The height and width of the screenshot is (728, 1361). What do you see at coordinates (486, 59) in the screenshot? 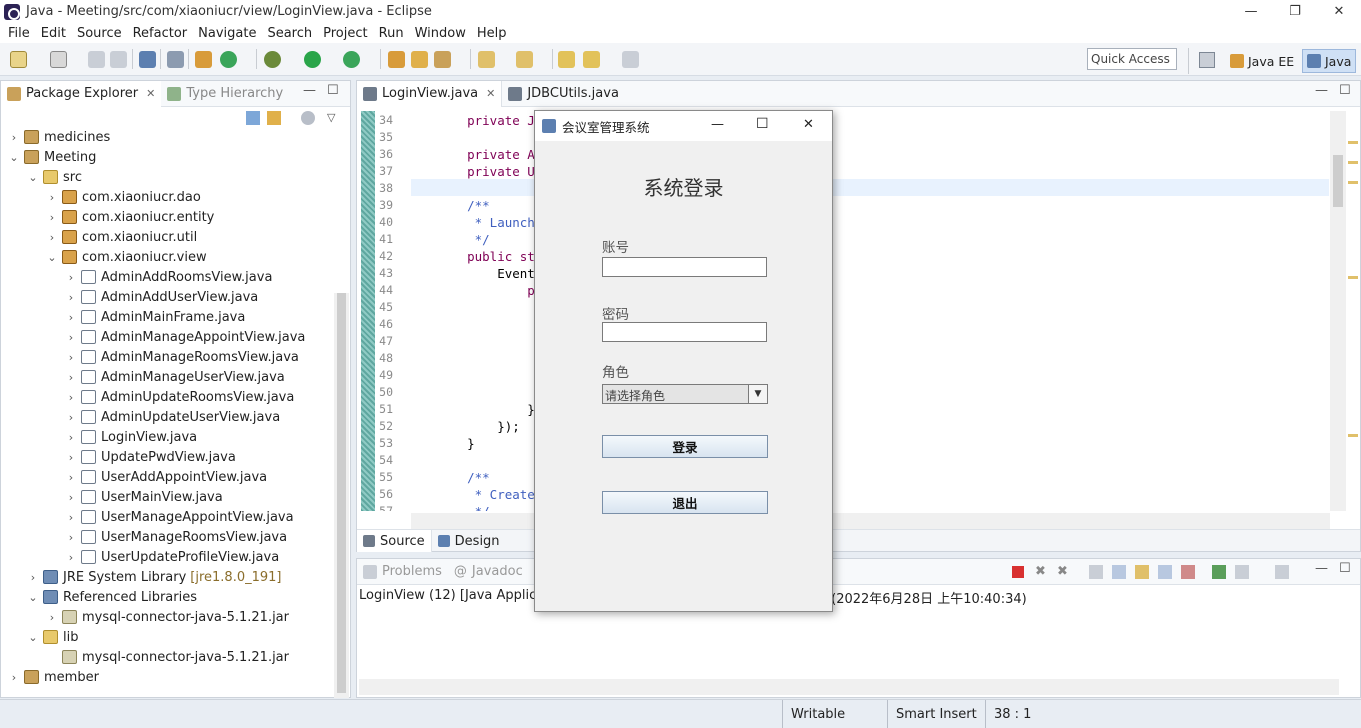
I see `next-annotation-icon` at bounding box center [486, 59].